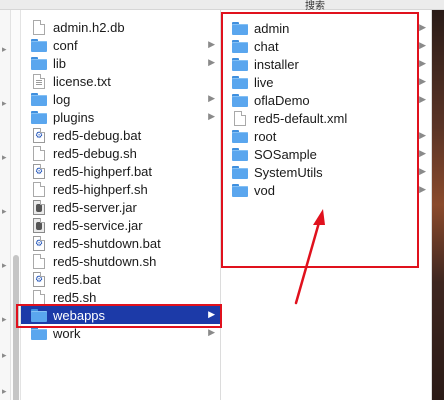  I want to click on file-item-license-txt: license.txt, so click(120, 81).